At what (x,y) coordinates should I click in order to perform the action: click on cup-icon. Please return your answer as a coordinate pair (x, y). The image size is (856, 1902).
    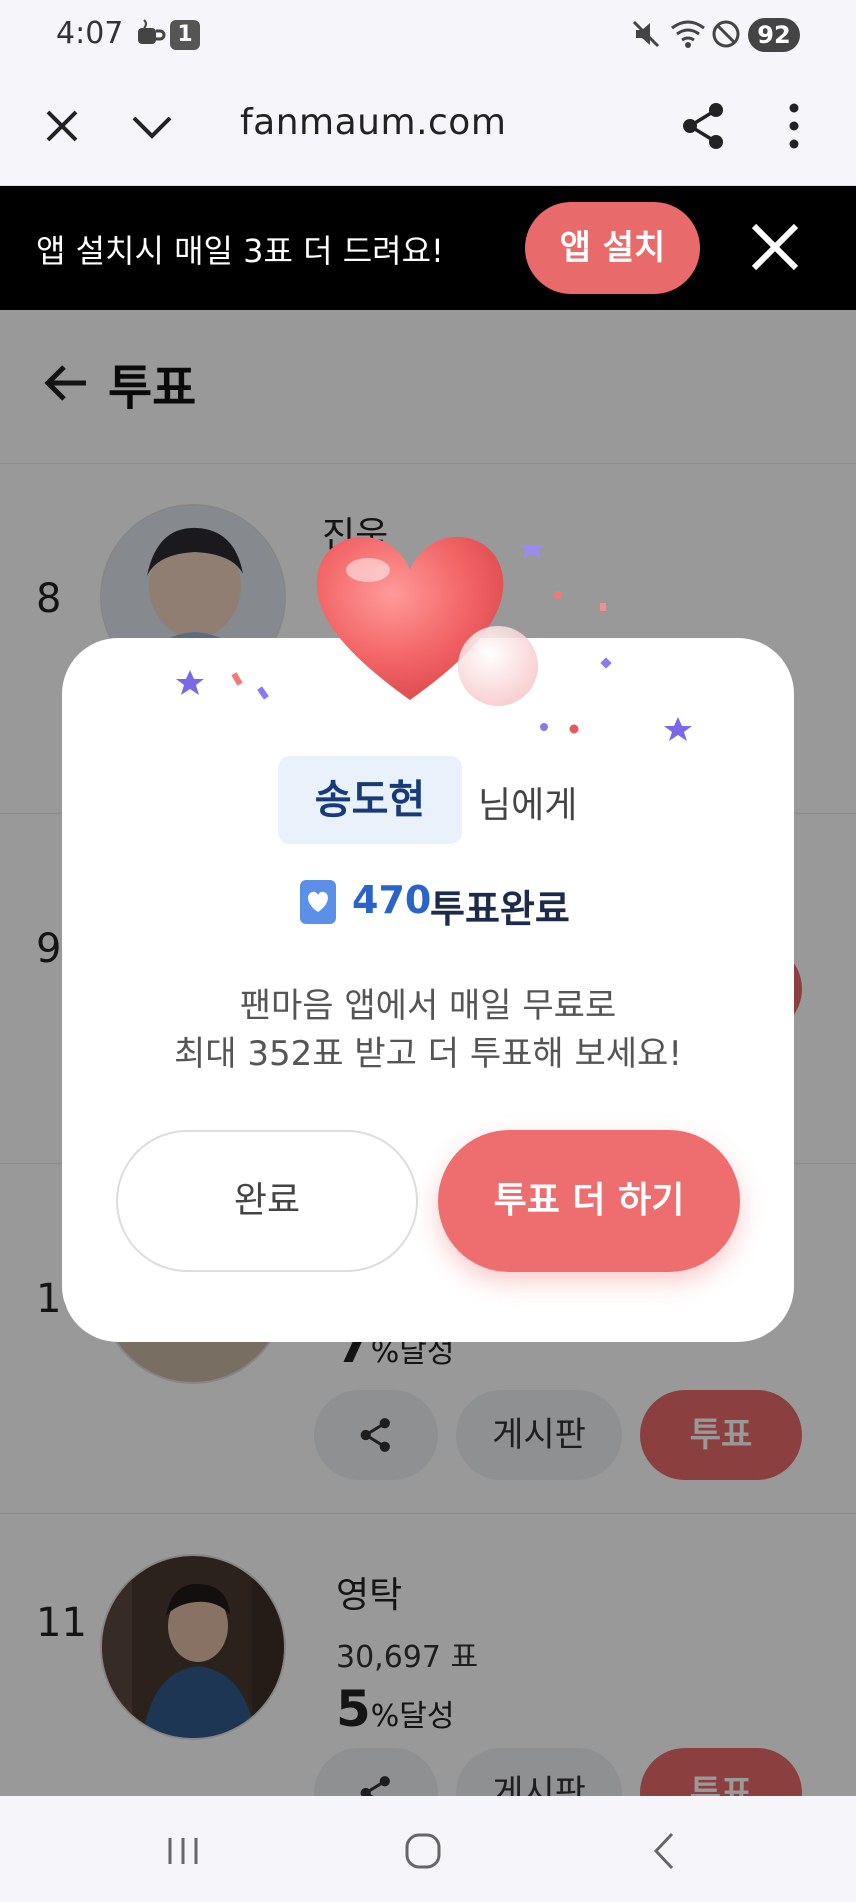
    Looking at the image, I should click on (152, 31).